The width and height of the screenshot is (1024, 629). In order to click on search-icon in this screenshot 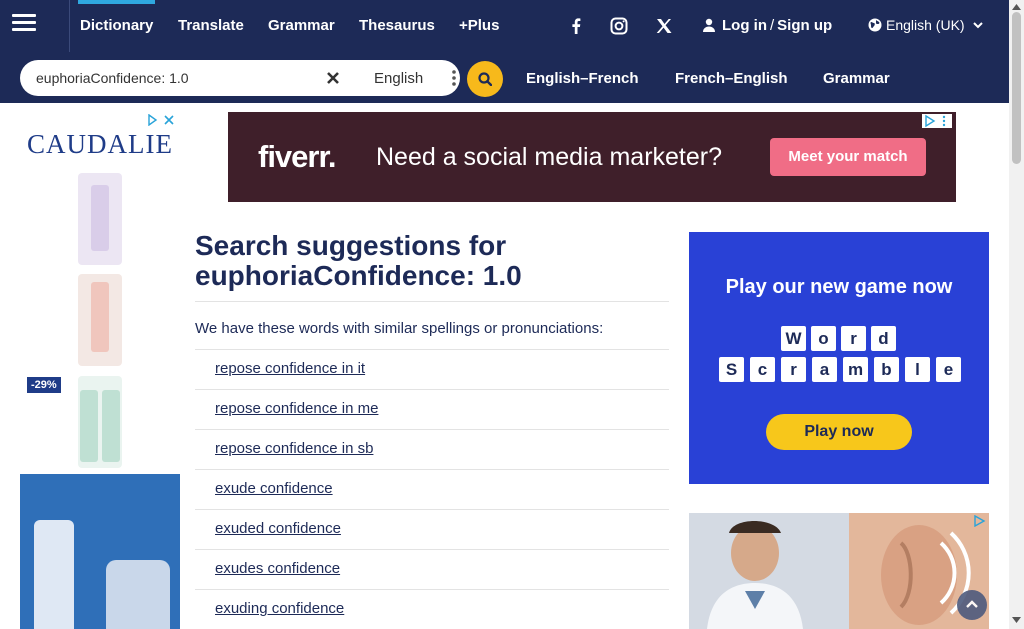, I will do `click(485, 79)`.